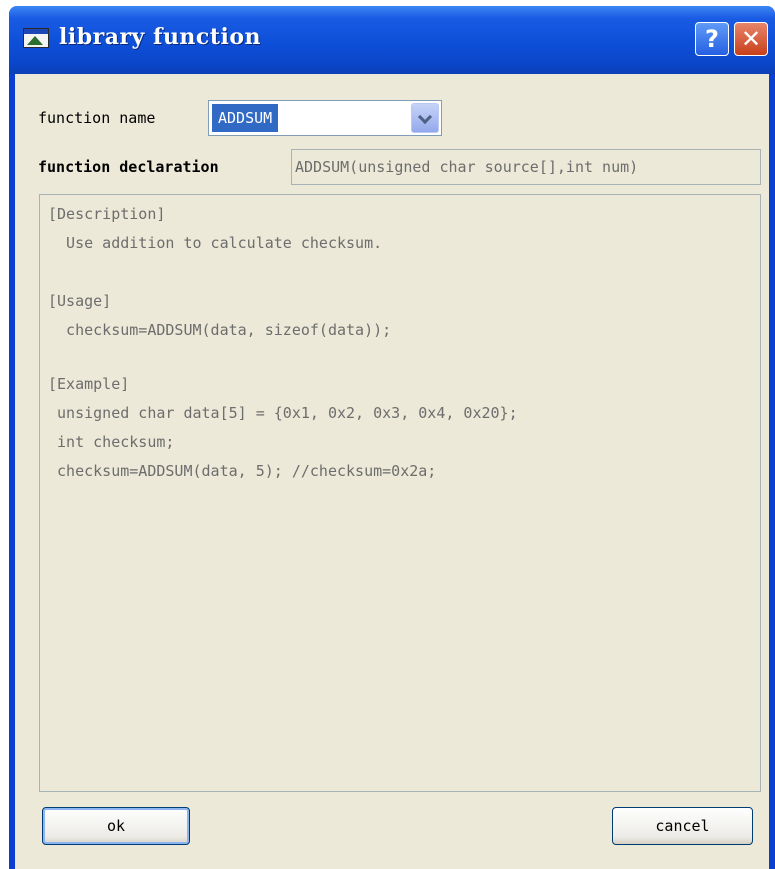  I want to click on window-icon, so click(36, 38).